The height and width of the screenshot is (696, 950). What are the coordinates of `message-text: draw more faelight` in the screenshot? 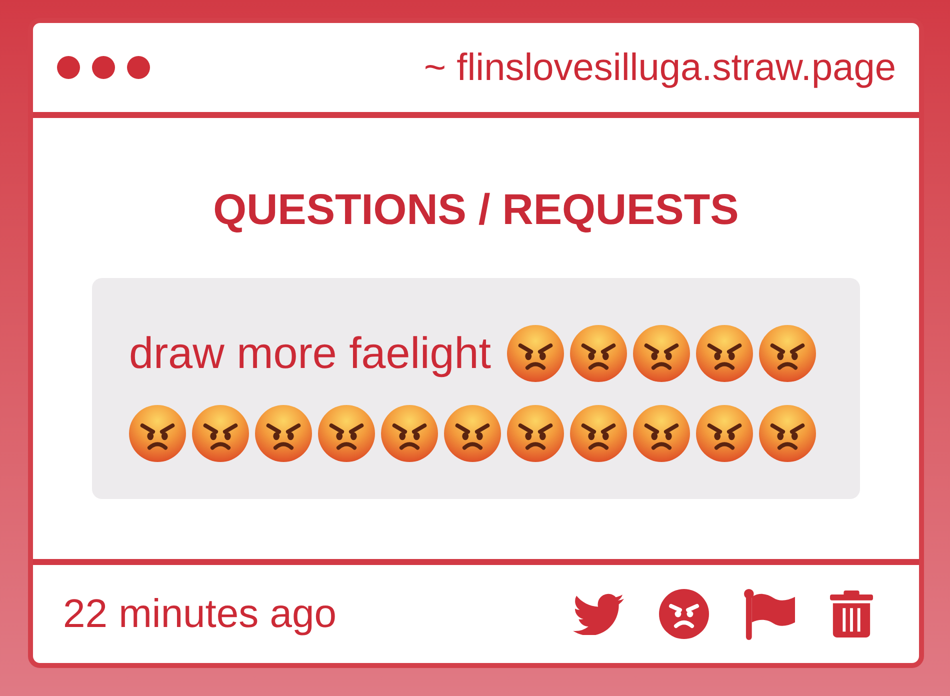 It's located at (310, 354).